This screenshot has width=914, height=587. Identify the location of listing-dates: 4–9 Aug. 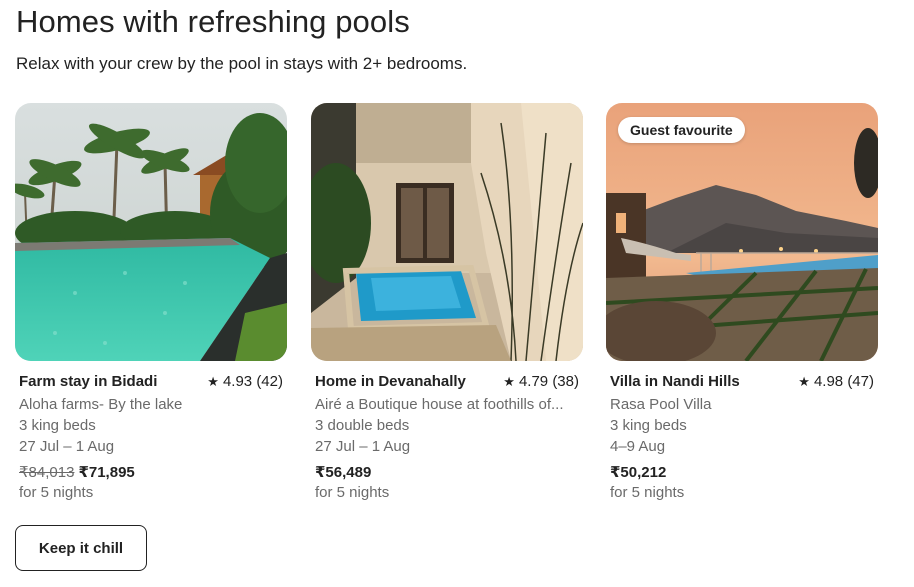
(638, 446).